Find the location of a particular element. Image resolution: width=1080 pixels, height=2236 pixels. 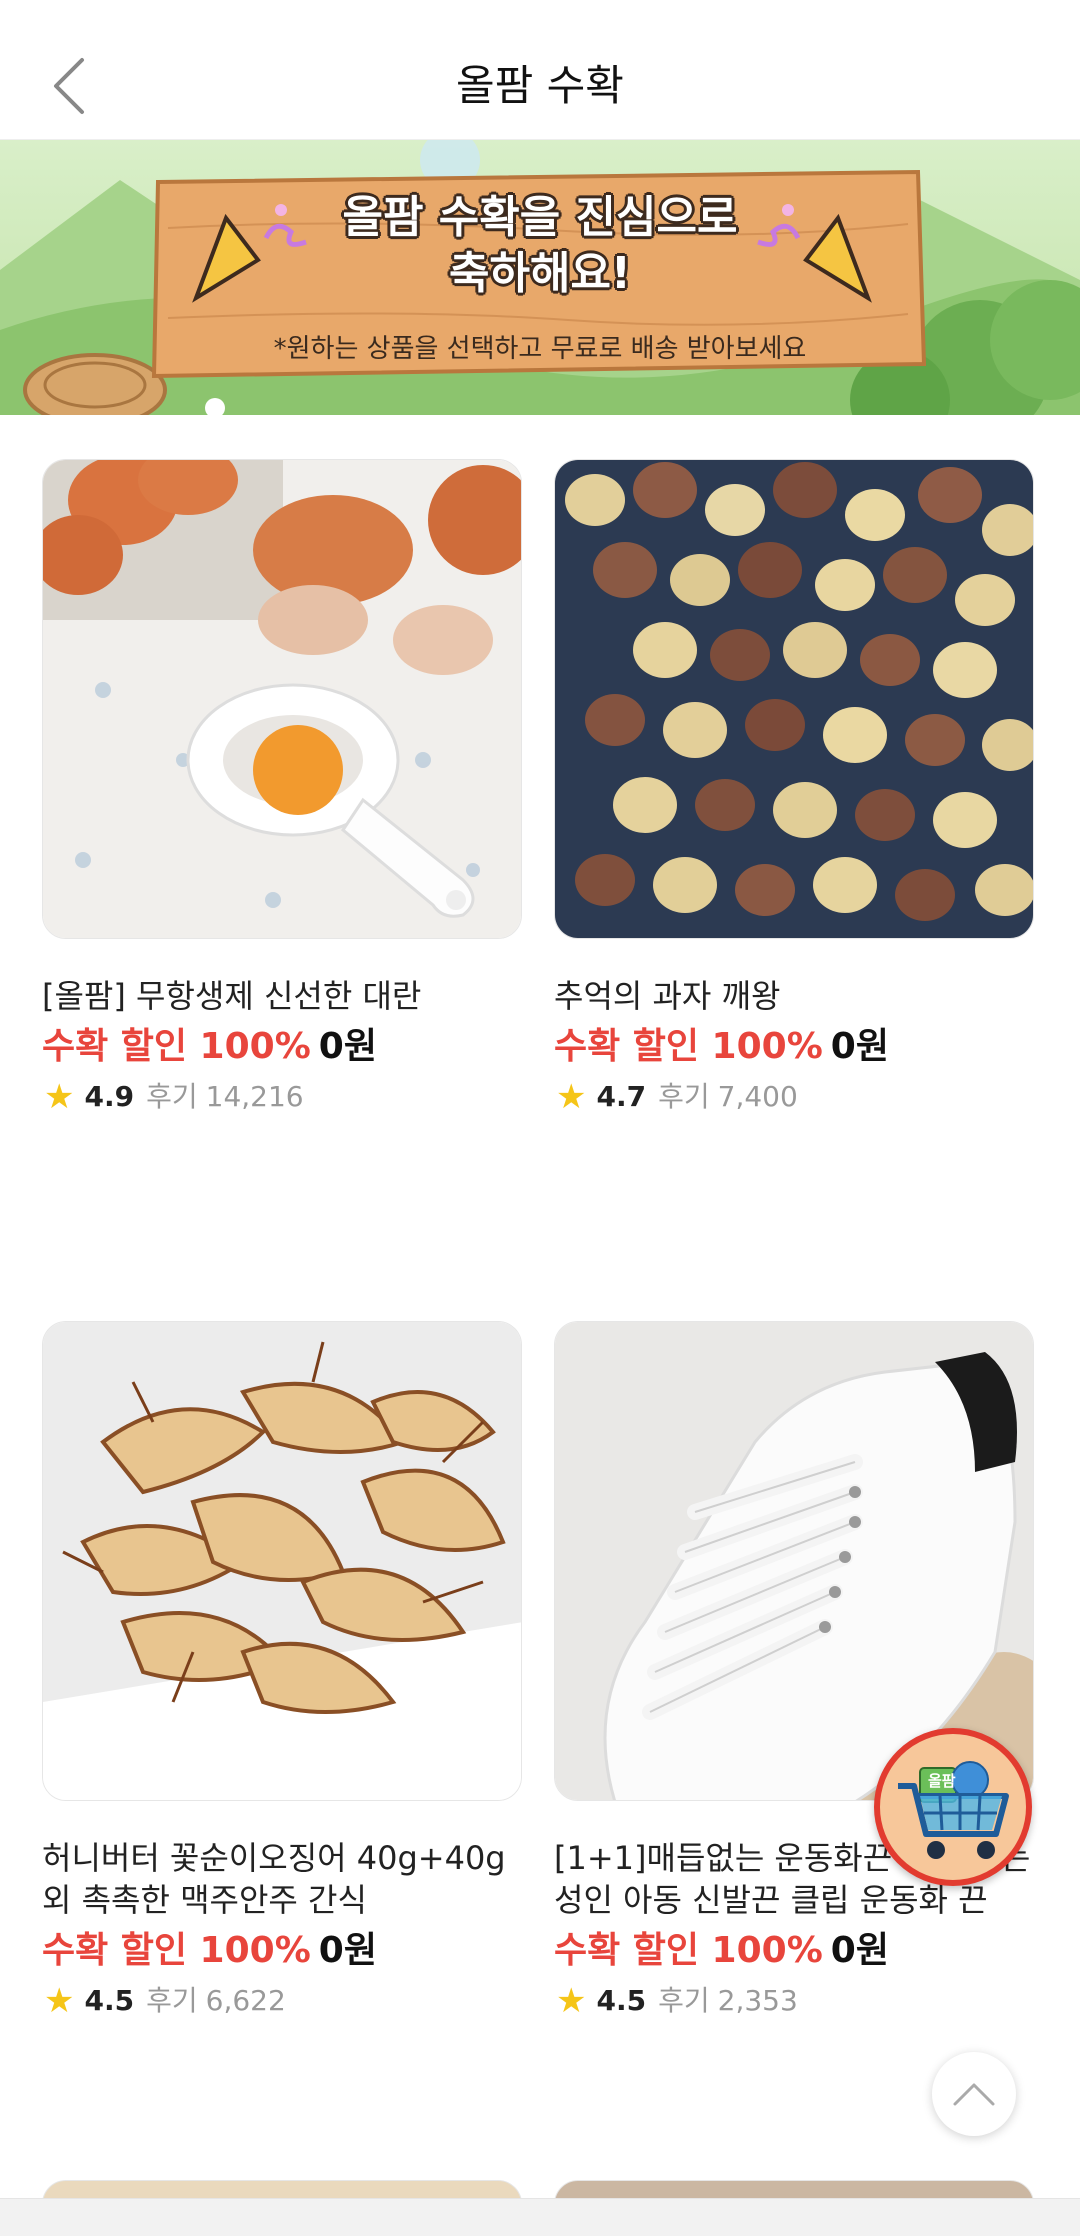

top-app-bar: 올팜 수확 is located at coordinates (540, 70).